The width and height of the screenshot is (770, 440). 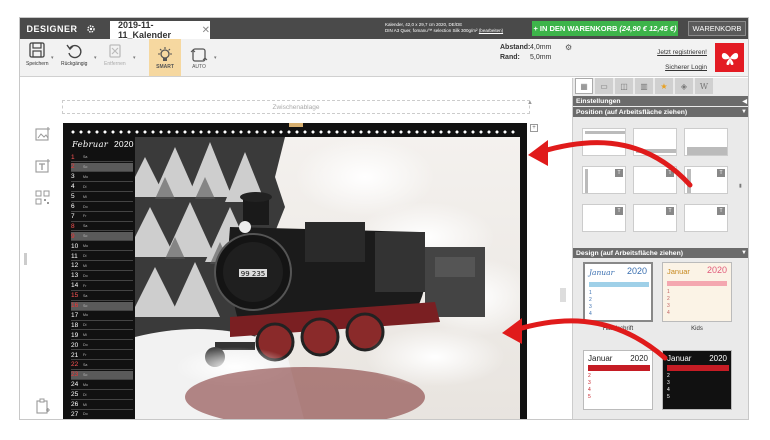 What do you see at coordinates (590, 339) in the screenshot?
I see `arrow-bottom` at bounding box center [590, 339].